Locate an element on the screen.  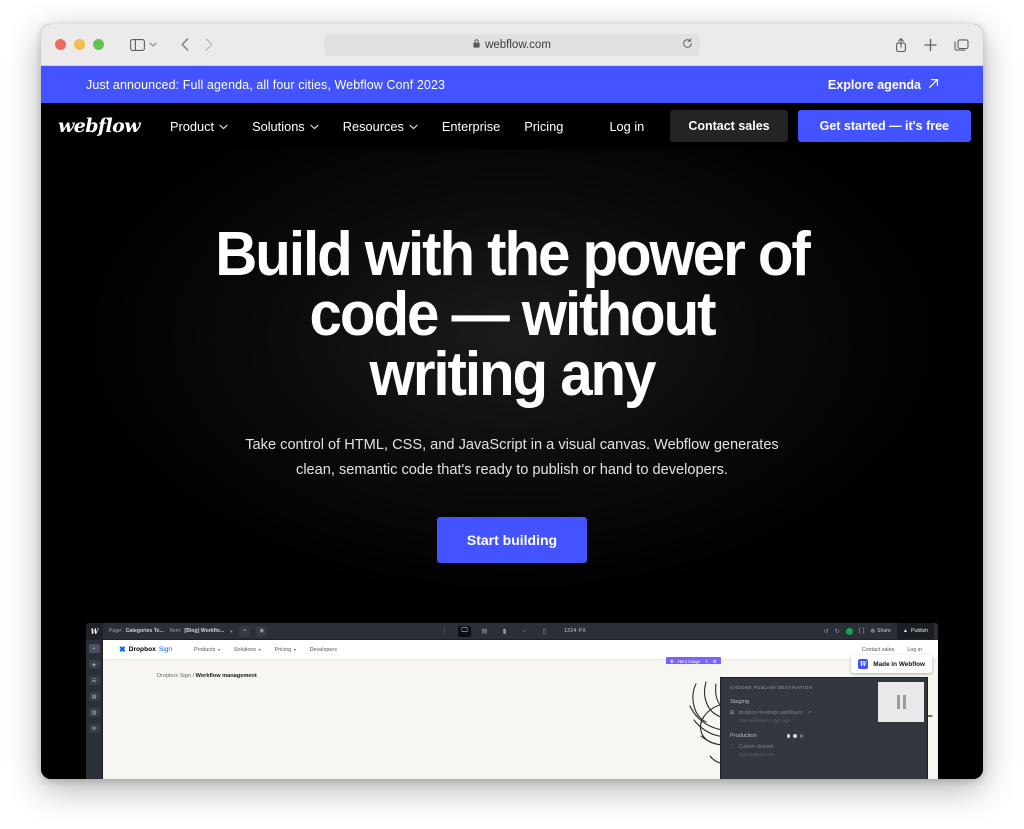
nav-item-pricing: Pricing is located at coordinates (543, 126).